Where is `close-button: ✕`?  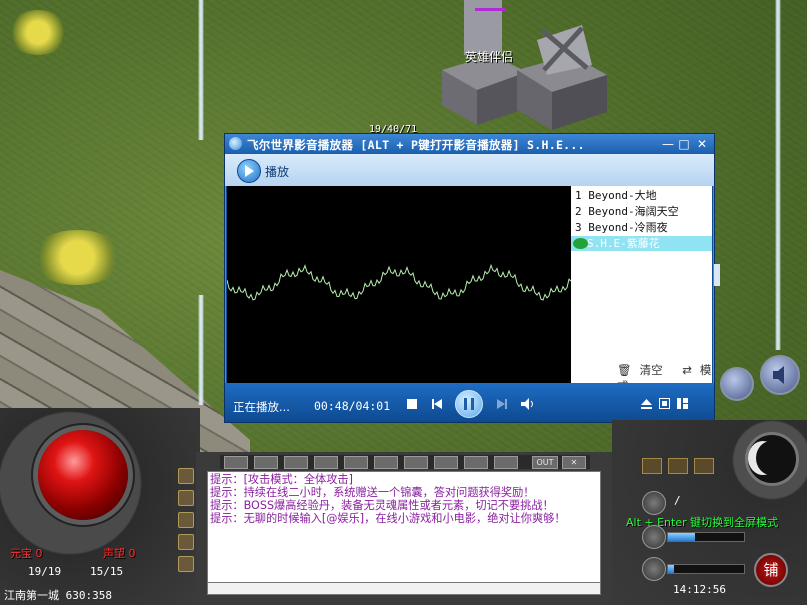
close-button: ✕ is located at coordinates (702, 144).